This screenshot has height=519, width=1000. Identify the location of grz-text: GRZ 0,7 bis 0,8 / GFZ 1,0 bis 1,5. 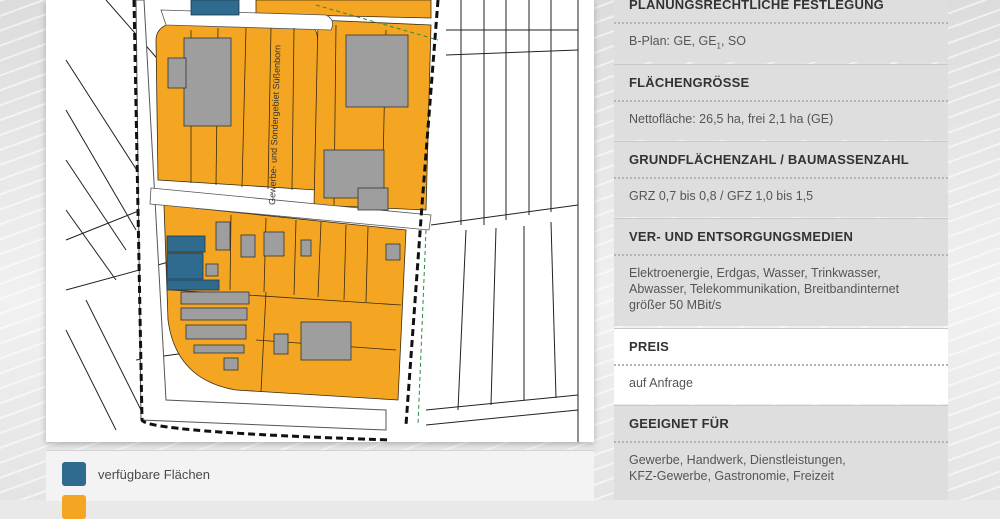
(721, 196).